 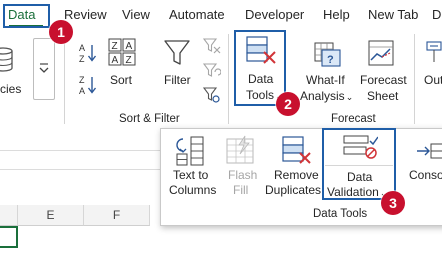 I want to click on clear-filter-icon, so click(x=212, y=46).